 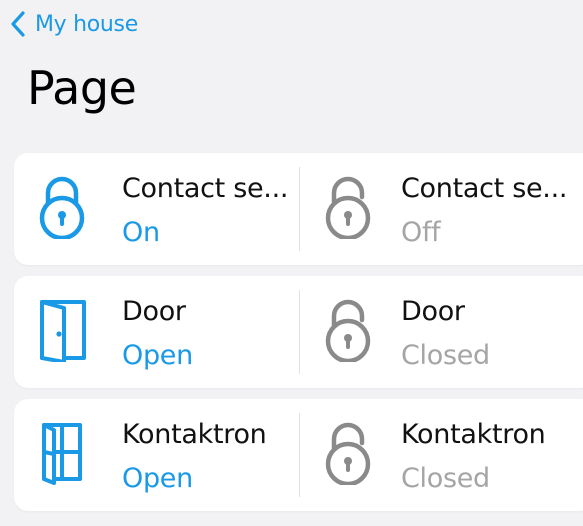 I want to click on device-state: Off, so click(x=421, y=232).